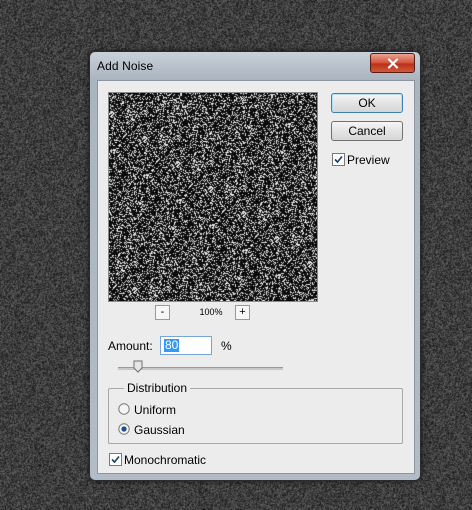 The width and height of the screenshot is (472, 510). I want to click on zoom-in-button: +, so click(242, 312).